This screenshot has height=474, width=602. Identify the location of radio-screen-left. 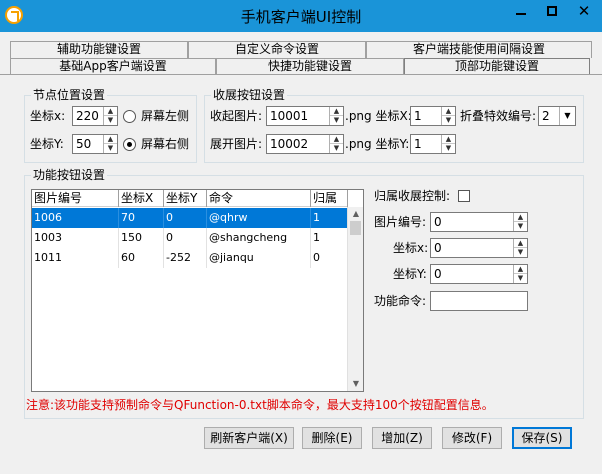
(129, 116).